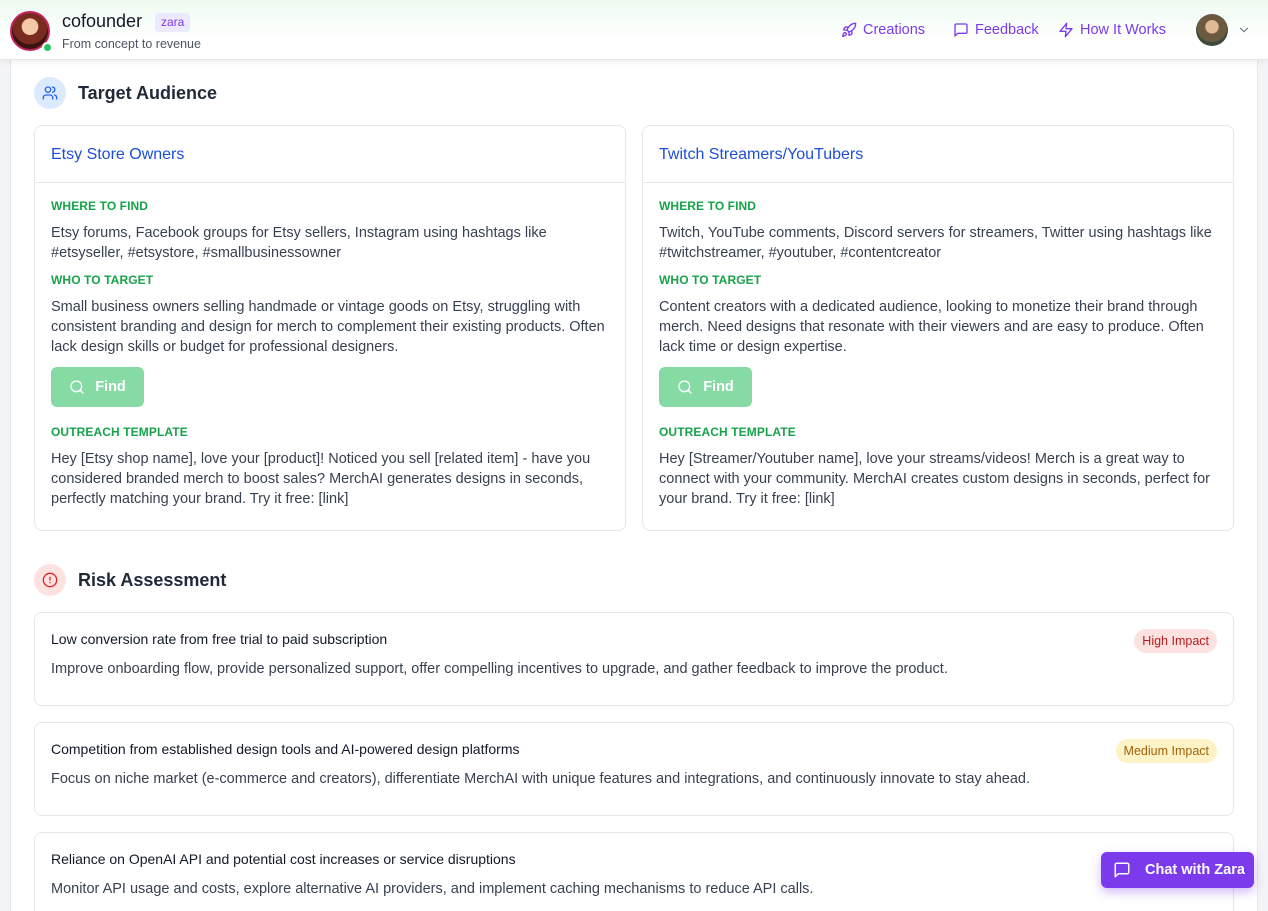  What do you see at coordinates (1244, 30) in the screenshot?
I see `chevron-down-icon` at bounding box center [1244, 30].